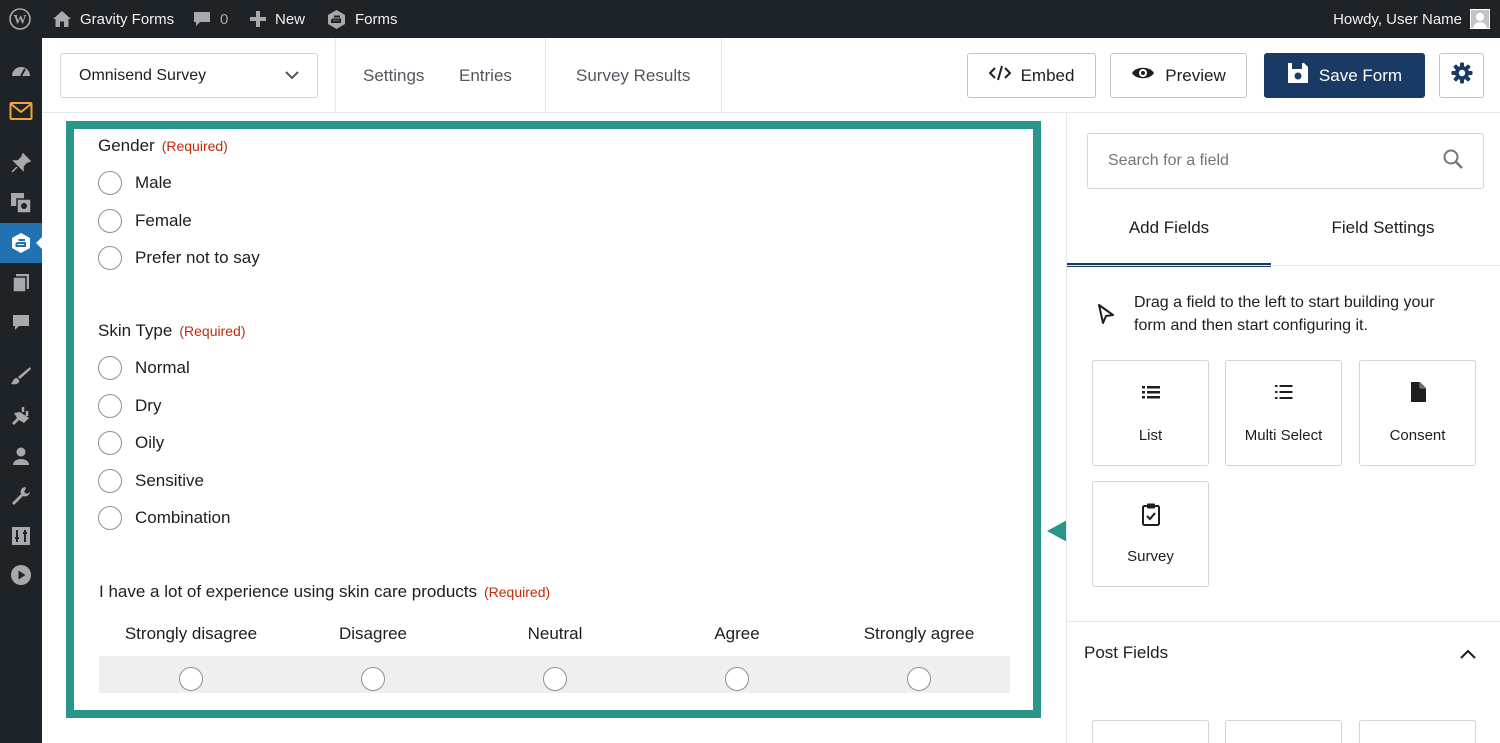 The height and width of the screenshot is (743, 1500). What do you see at coordinates (189, 75) in the screenshot?
I see `form-switcher-dropdown: Omnisend Survey` at bounding box center [189, 75].